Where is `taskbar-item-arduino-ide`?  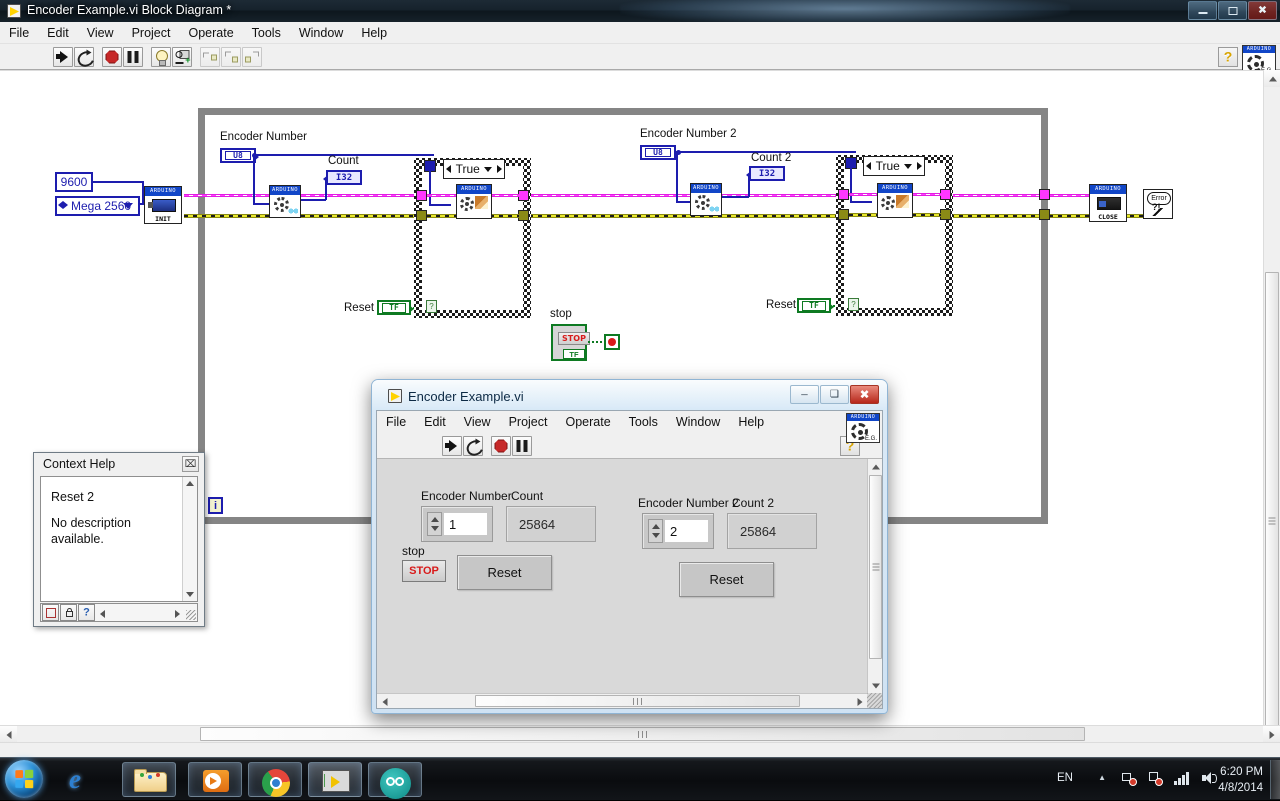 taskbar-item-arduino-ide is located at coordinates (395, 780).